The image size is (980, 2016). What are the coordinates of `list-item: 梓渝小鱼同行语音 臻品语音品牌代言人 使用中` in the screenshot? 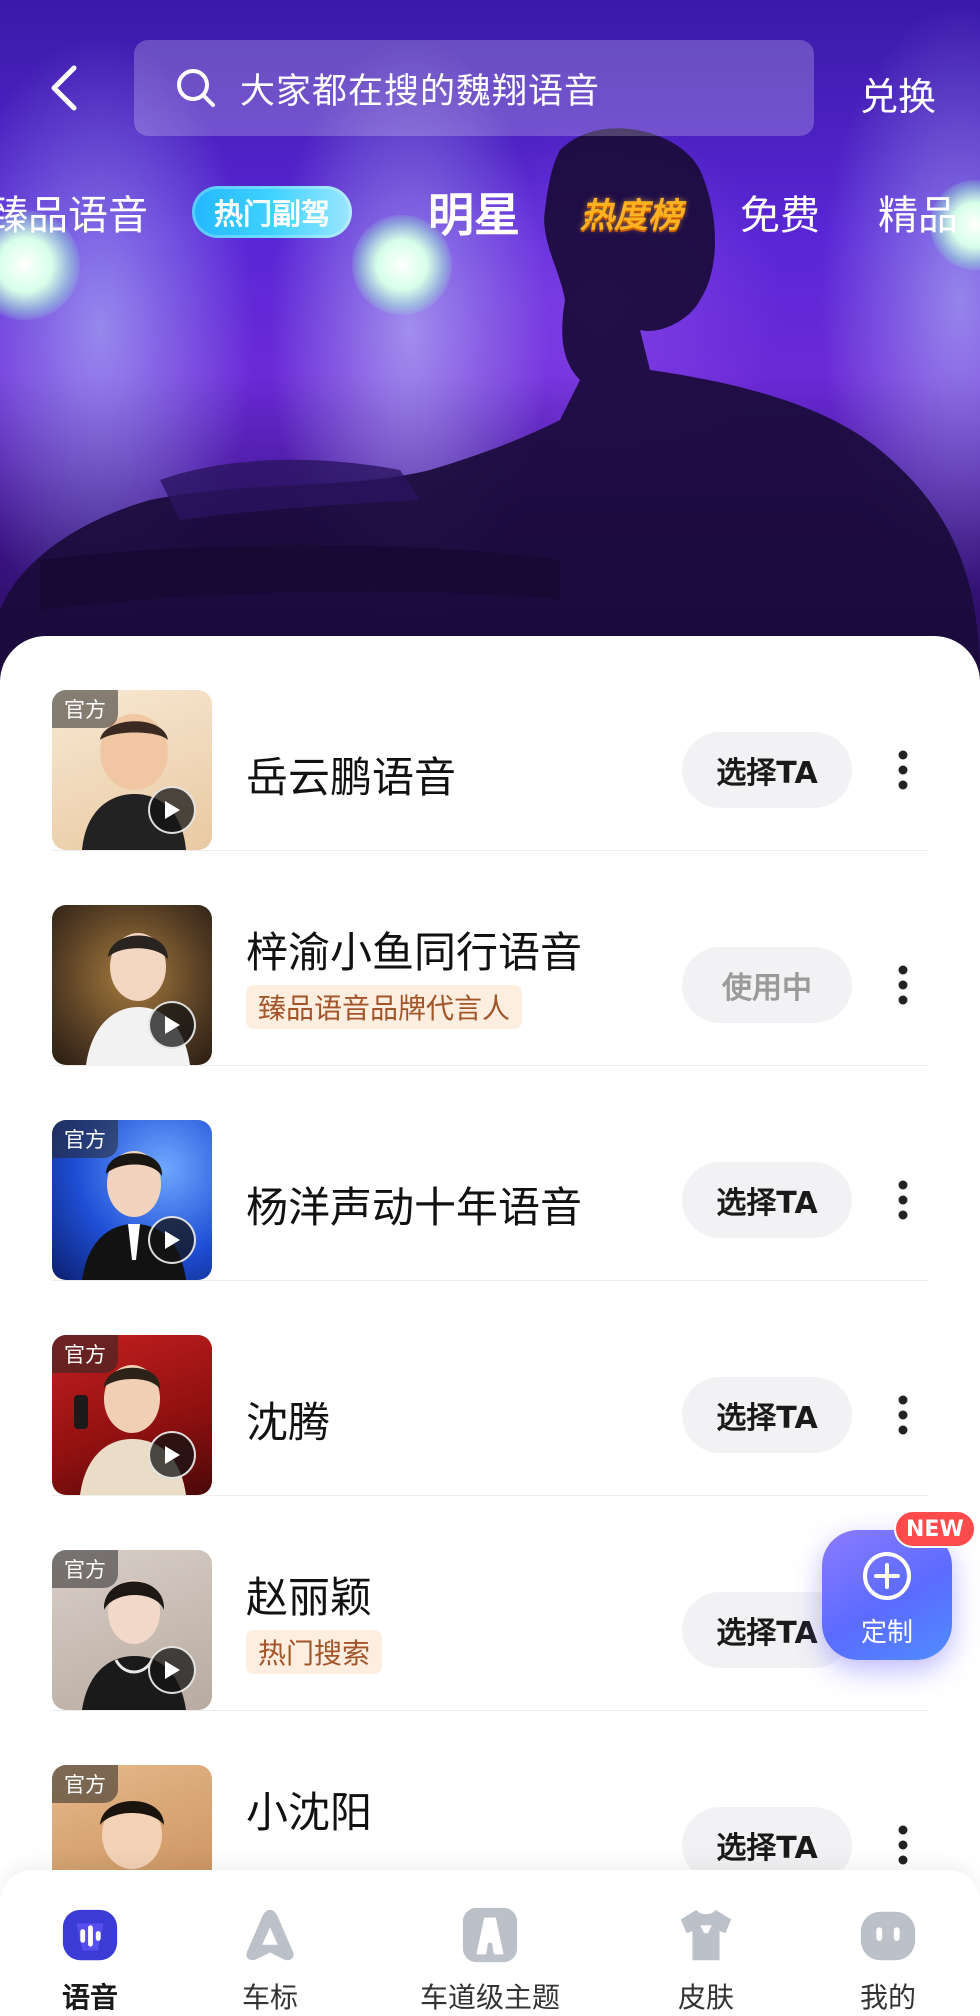 It's located at (490, 958).